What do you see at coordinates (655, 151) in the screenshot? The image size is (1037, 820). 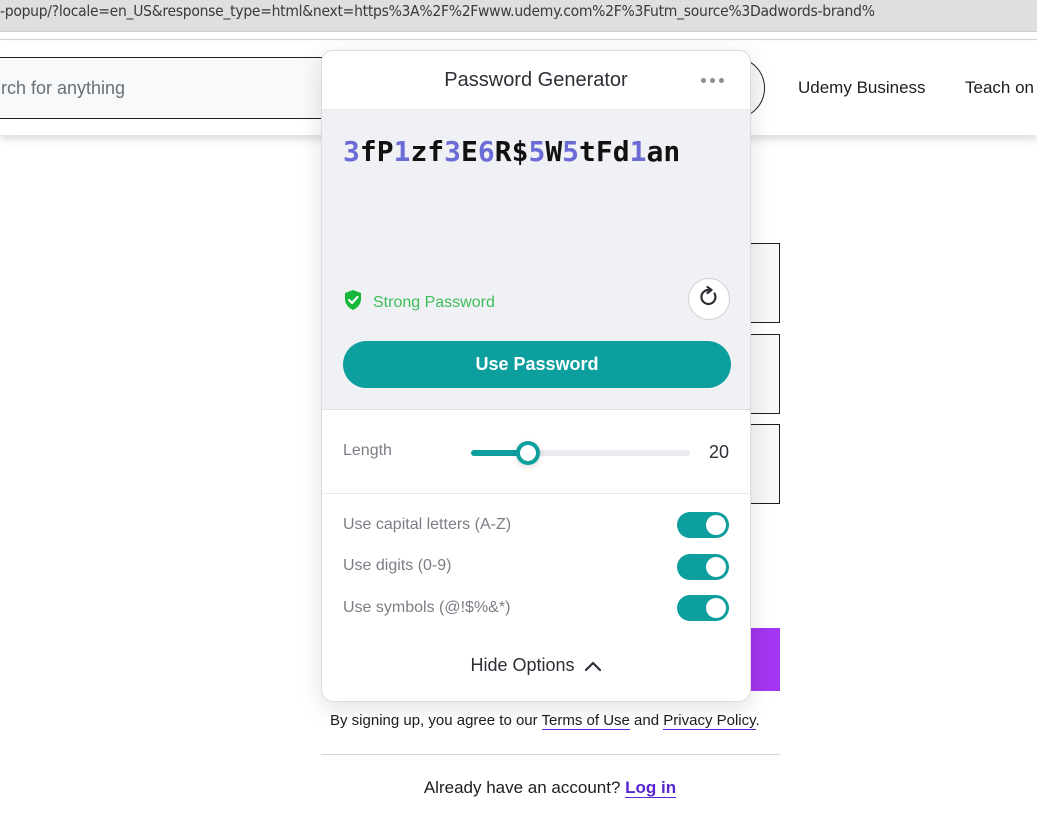 I see `password-char: a` at bounding box center [655, 151].